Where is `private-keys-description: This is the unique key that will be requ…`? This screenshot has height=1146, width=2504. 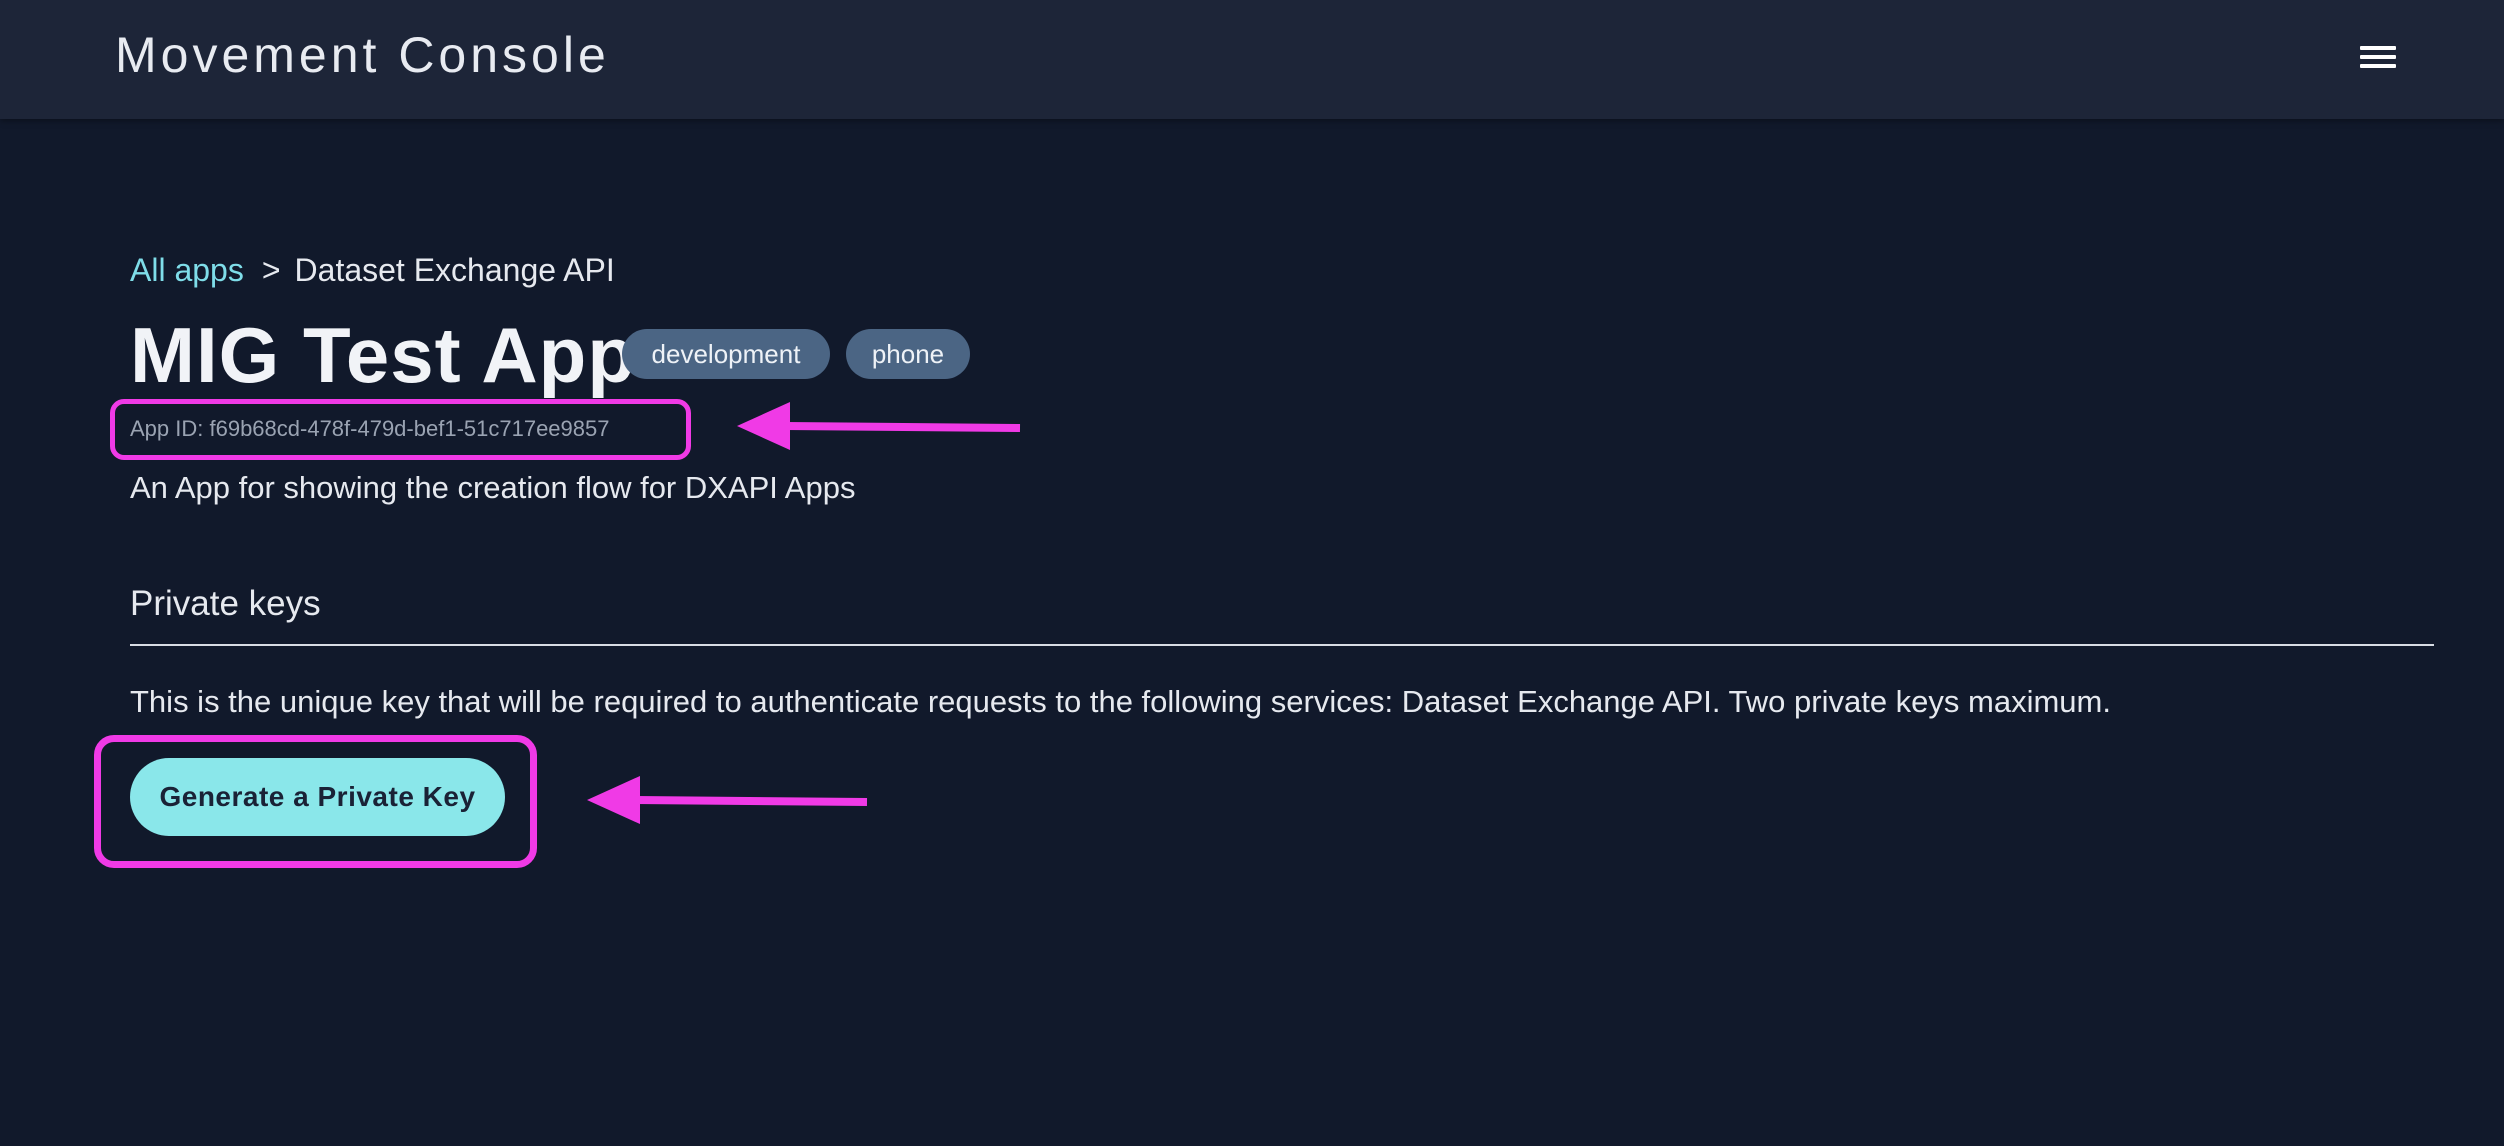 private-keys-description: This is the unique key that will be requ… is located at coordinates (1120, 701).